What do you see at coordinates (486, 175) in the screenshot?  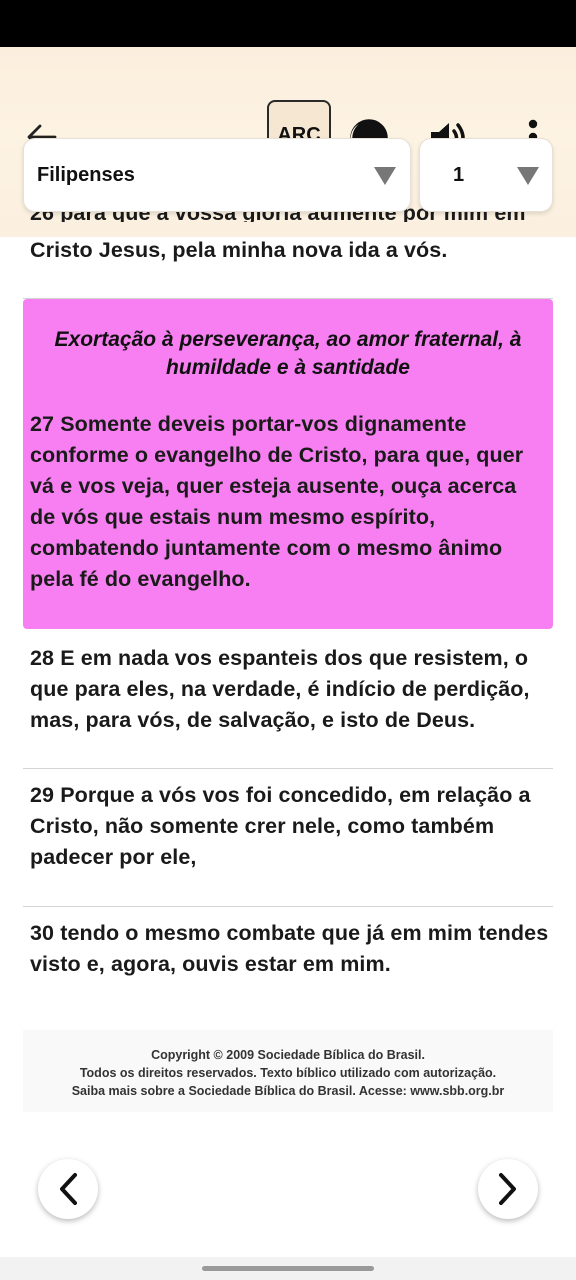 I see `chapter-select: 1` at bounding box center [486, 175].